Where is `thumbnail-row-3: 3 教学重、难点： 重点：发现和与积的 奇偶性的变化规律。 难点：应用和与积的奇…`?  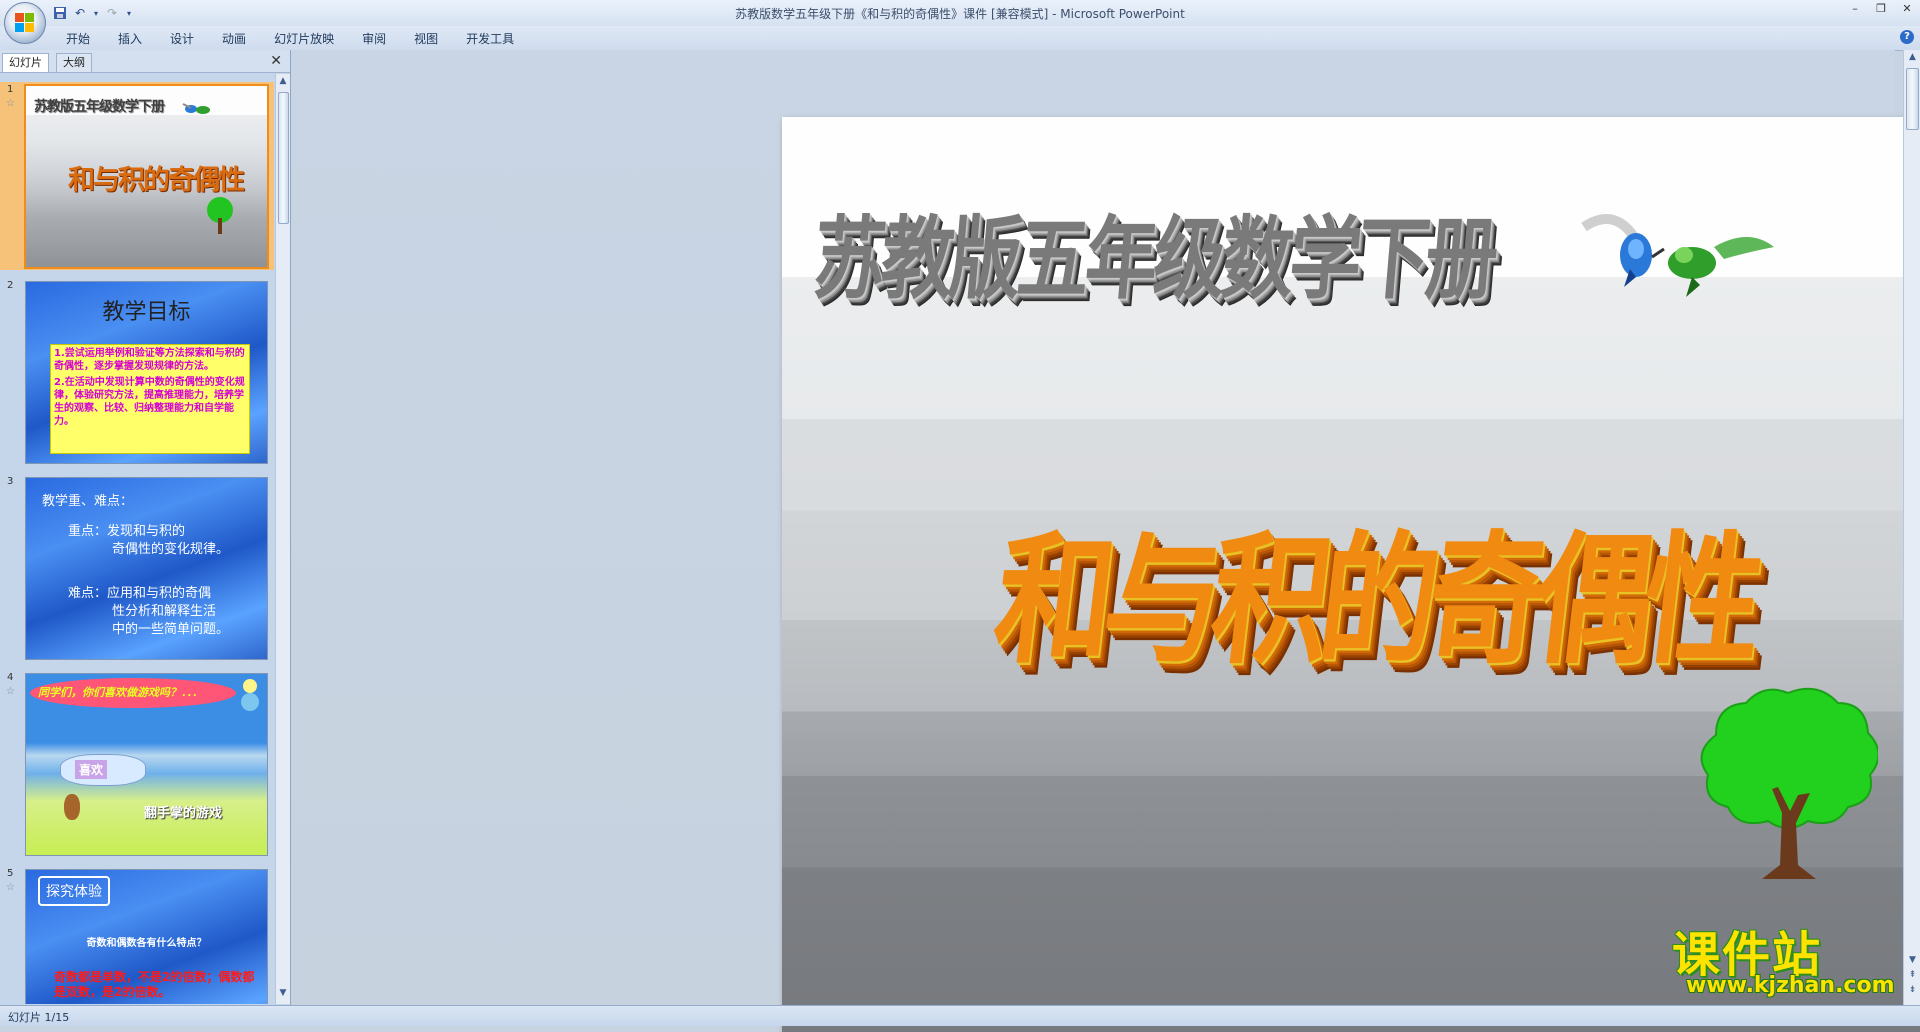 thumbnail-row-3: 3 教学重、难点： 重点：发现和与积的 奇偶性的变化规律。 难点：应用和与积的奇… is located at coordinates (137, 568).